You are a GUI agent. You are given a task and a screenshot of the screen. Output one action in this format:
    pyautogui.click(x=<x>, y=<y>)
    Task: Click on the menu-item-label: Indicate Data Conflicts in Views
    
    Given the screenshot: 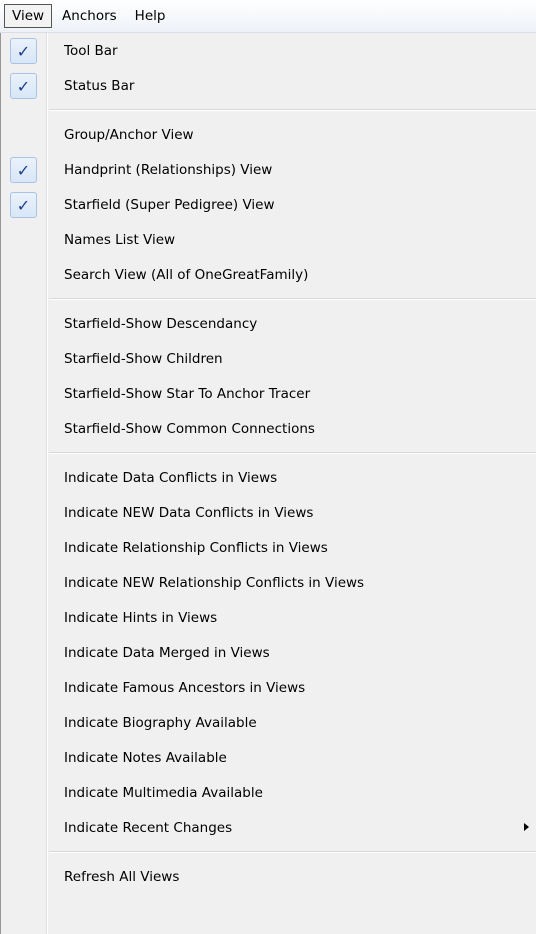 What is the action you would take?
    pyautogui.click(x=171, y=477)
    